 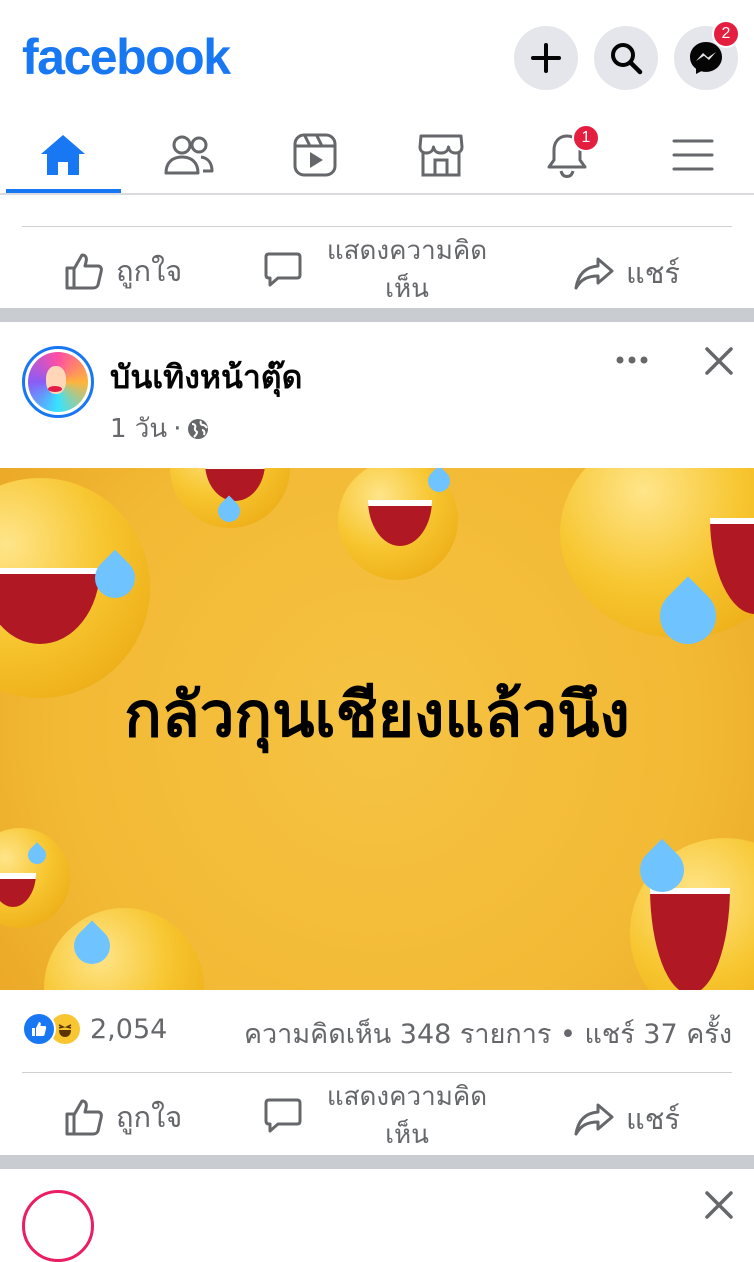 What do you see at coordinates (377, 714) in the screenshot?
I see `post-image-text: กลัวกุนเชียงแล้วนึง` at bounding box center [377, 714].